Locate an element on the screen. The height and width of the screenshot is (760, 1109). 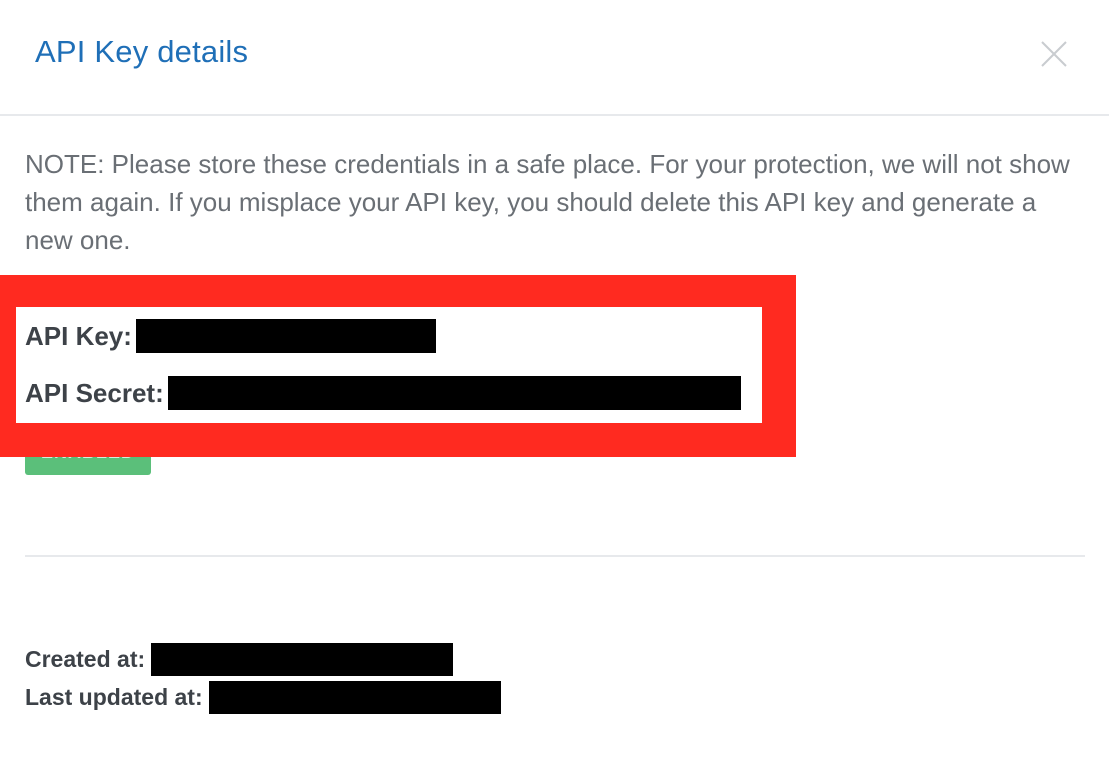
section-divider is located at coordinates (555, 556).